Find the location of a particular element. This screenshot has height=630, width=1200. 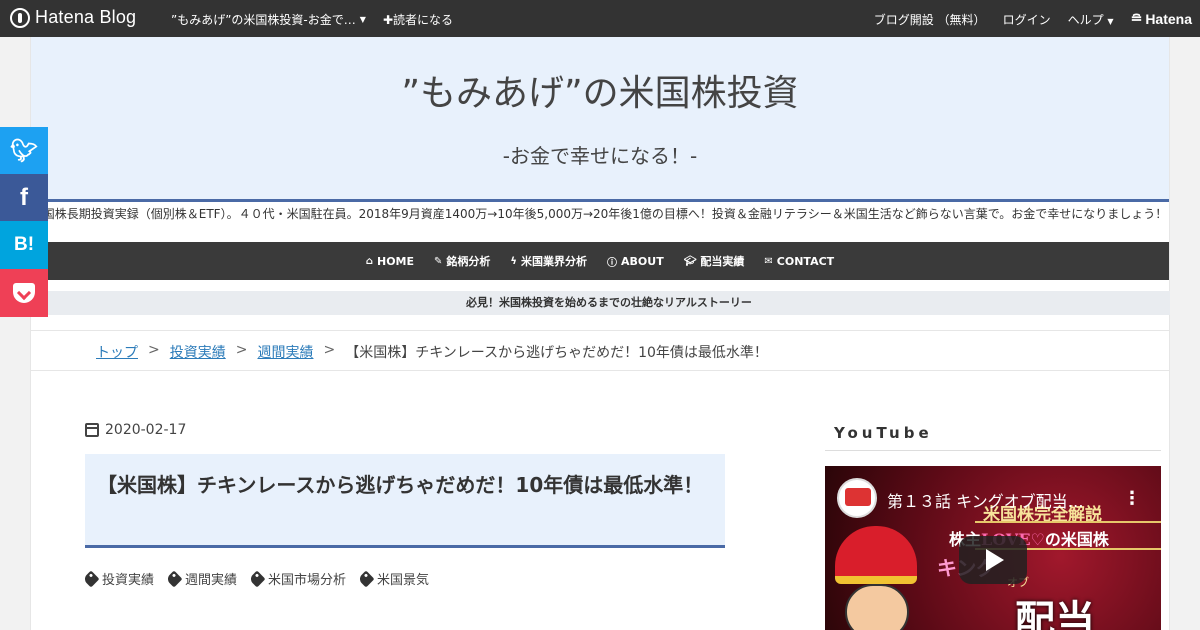

pocket-icon is located at coordinates (24, 293).